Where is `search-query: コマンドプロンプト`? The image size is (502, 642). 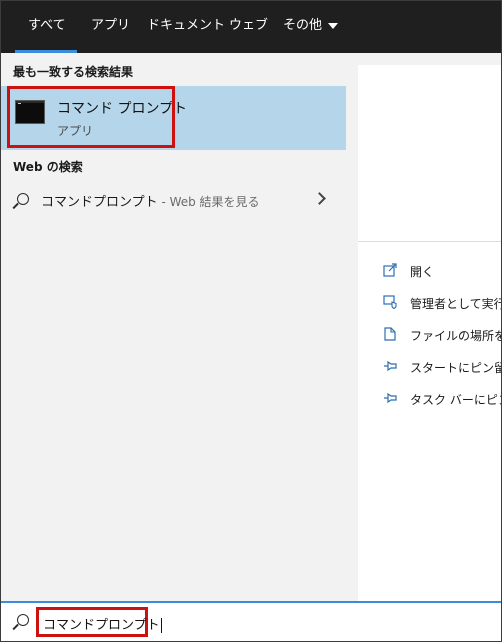
search-query: コマンドプロンプト is located at coordinates (101, 625).